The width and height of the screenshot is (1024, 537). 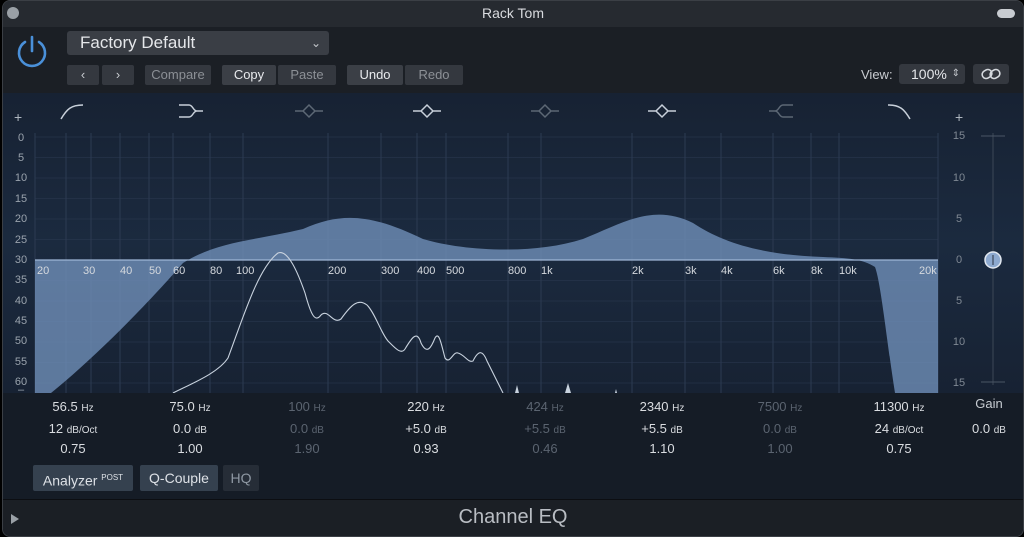 I want to click on analyzer-peaks, so click(x=566, y=388).